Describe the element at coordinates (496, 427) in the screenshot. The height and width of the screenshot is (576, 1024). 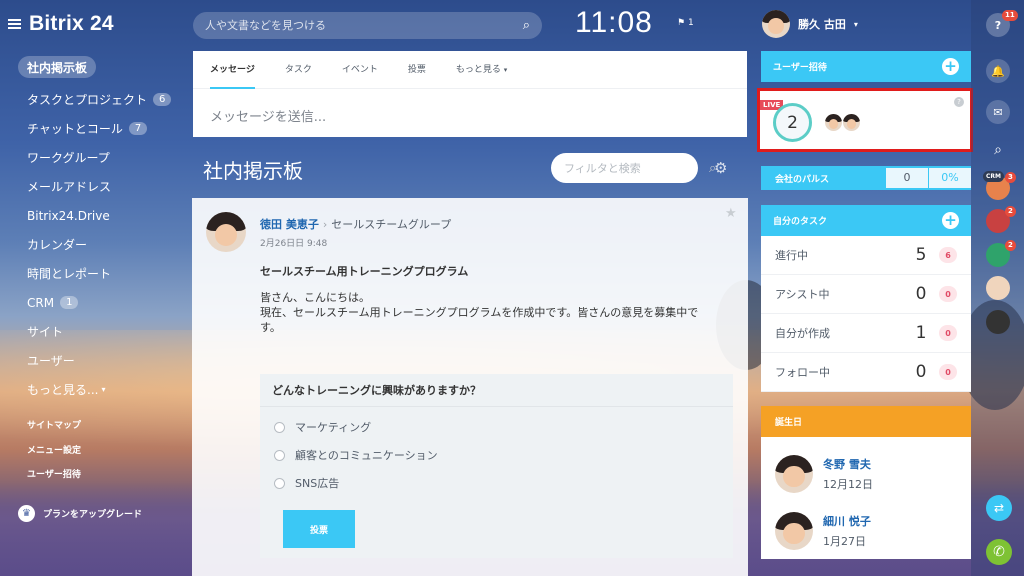
I see `poll-option: マーケティング` at that location.